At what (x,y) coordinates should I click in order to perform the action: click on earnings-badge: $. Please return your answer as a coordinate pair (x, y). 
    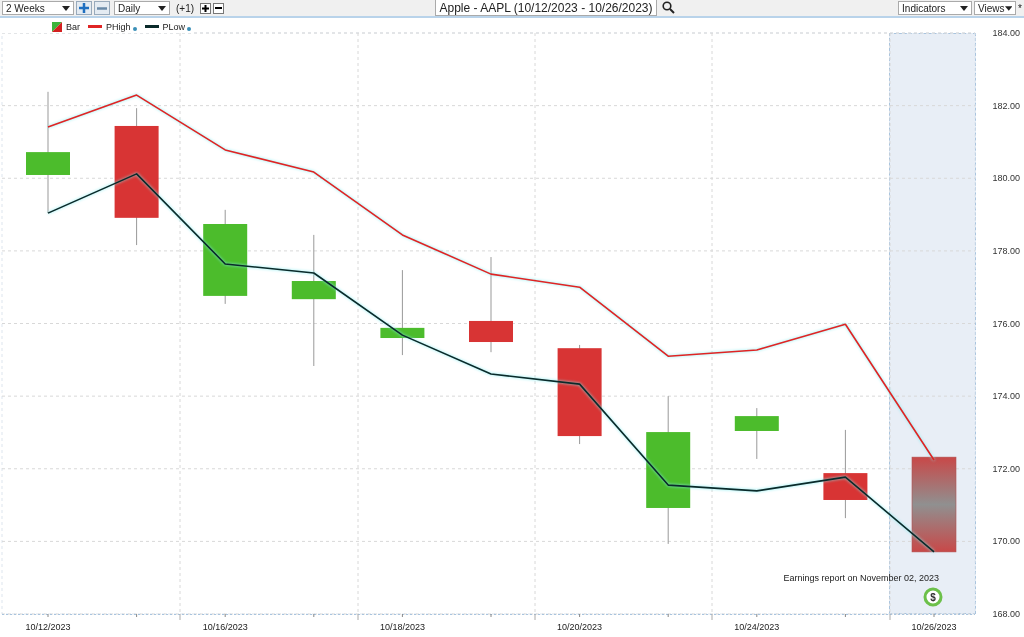
    Looking at the image, I should click on (933, 597).